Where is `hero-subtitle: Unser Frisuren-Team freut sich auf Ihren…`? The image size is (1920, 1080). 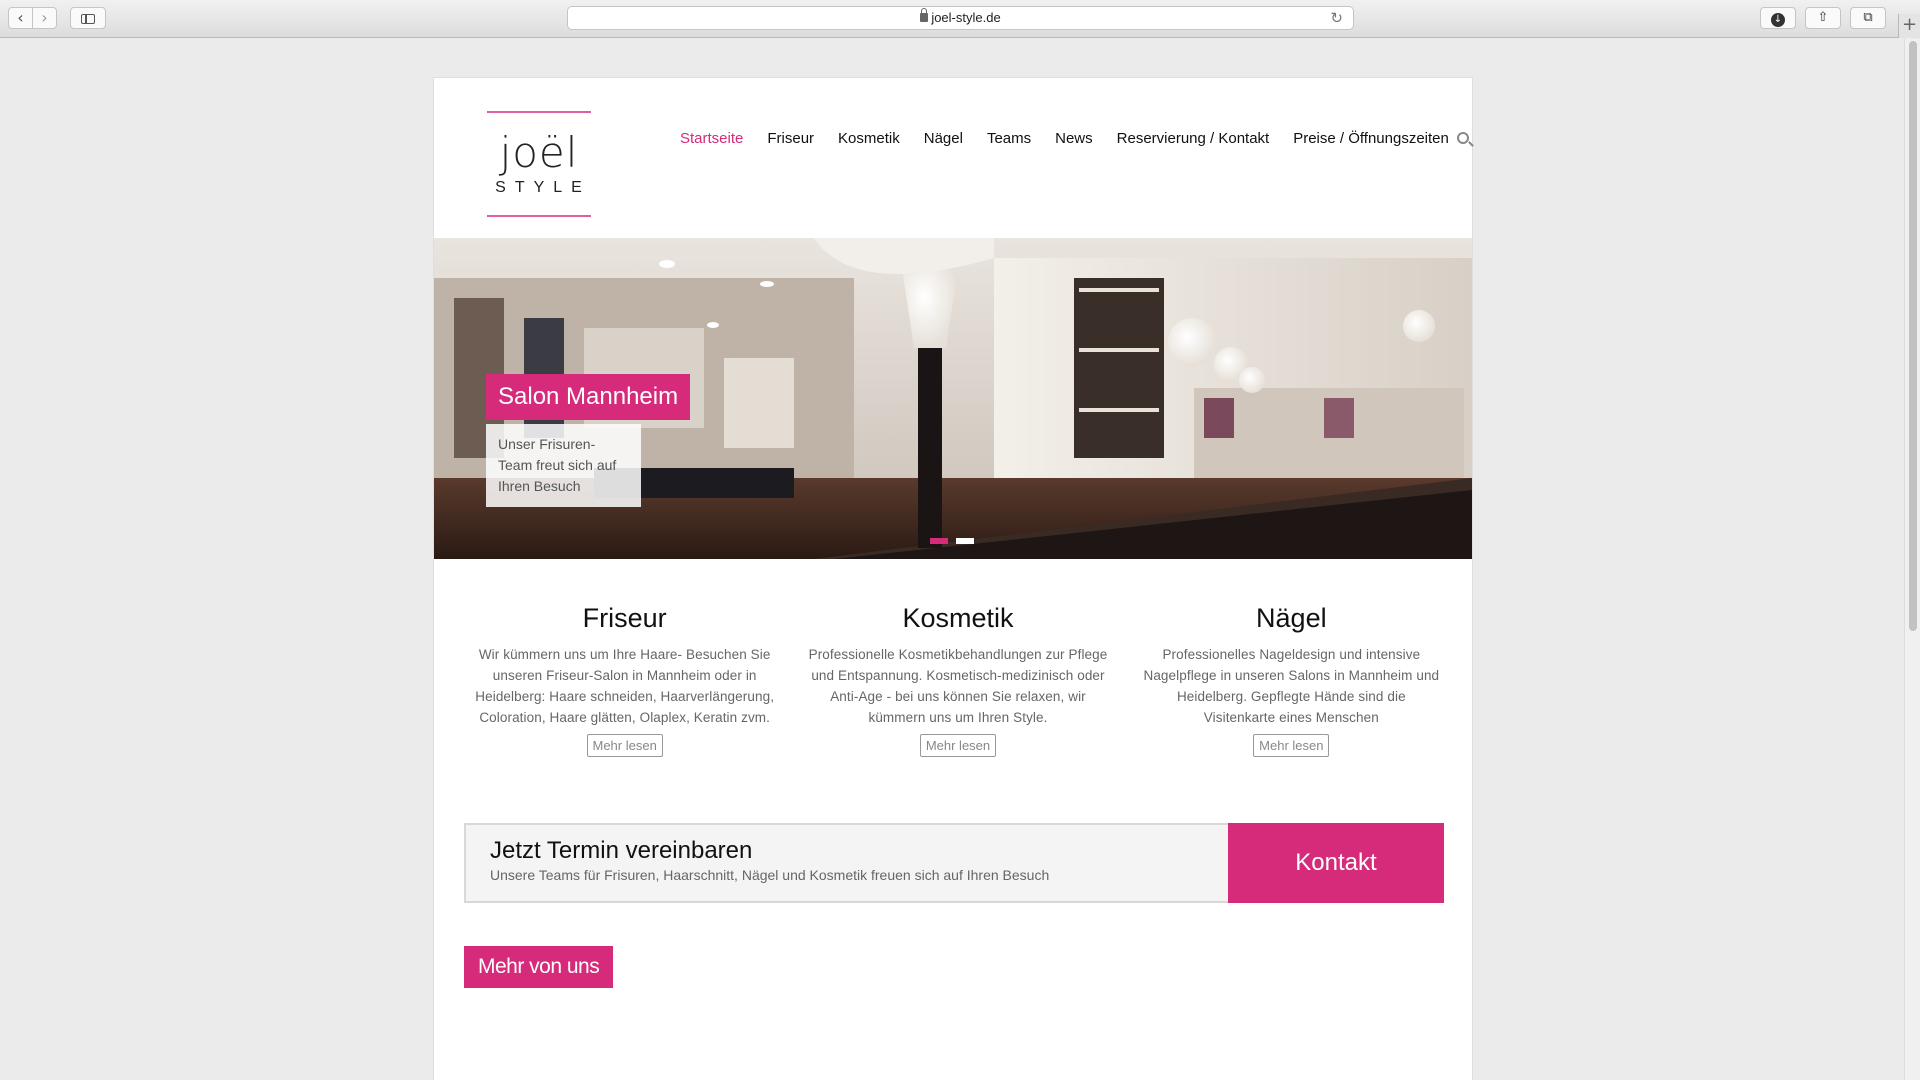 hero-subtitle: Unser Frisuren-Team freut sich auf Ihren… is located at coordinates (563, 465).